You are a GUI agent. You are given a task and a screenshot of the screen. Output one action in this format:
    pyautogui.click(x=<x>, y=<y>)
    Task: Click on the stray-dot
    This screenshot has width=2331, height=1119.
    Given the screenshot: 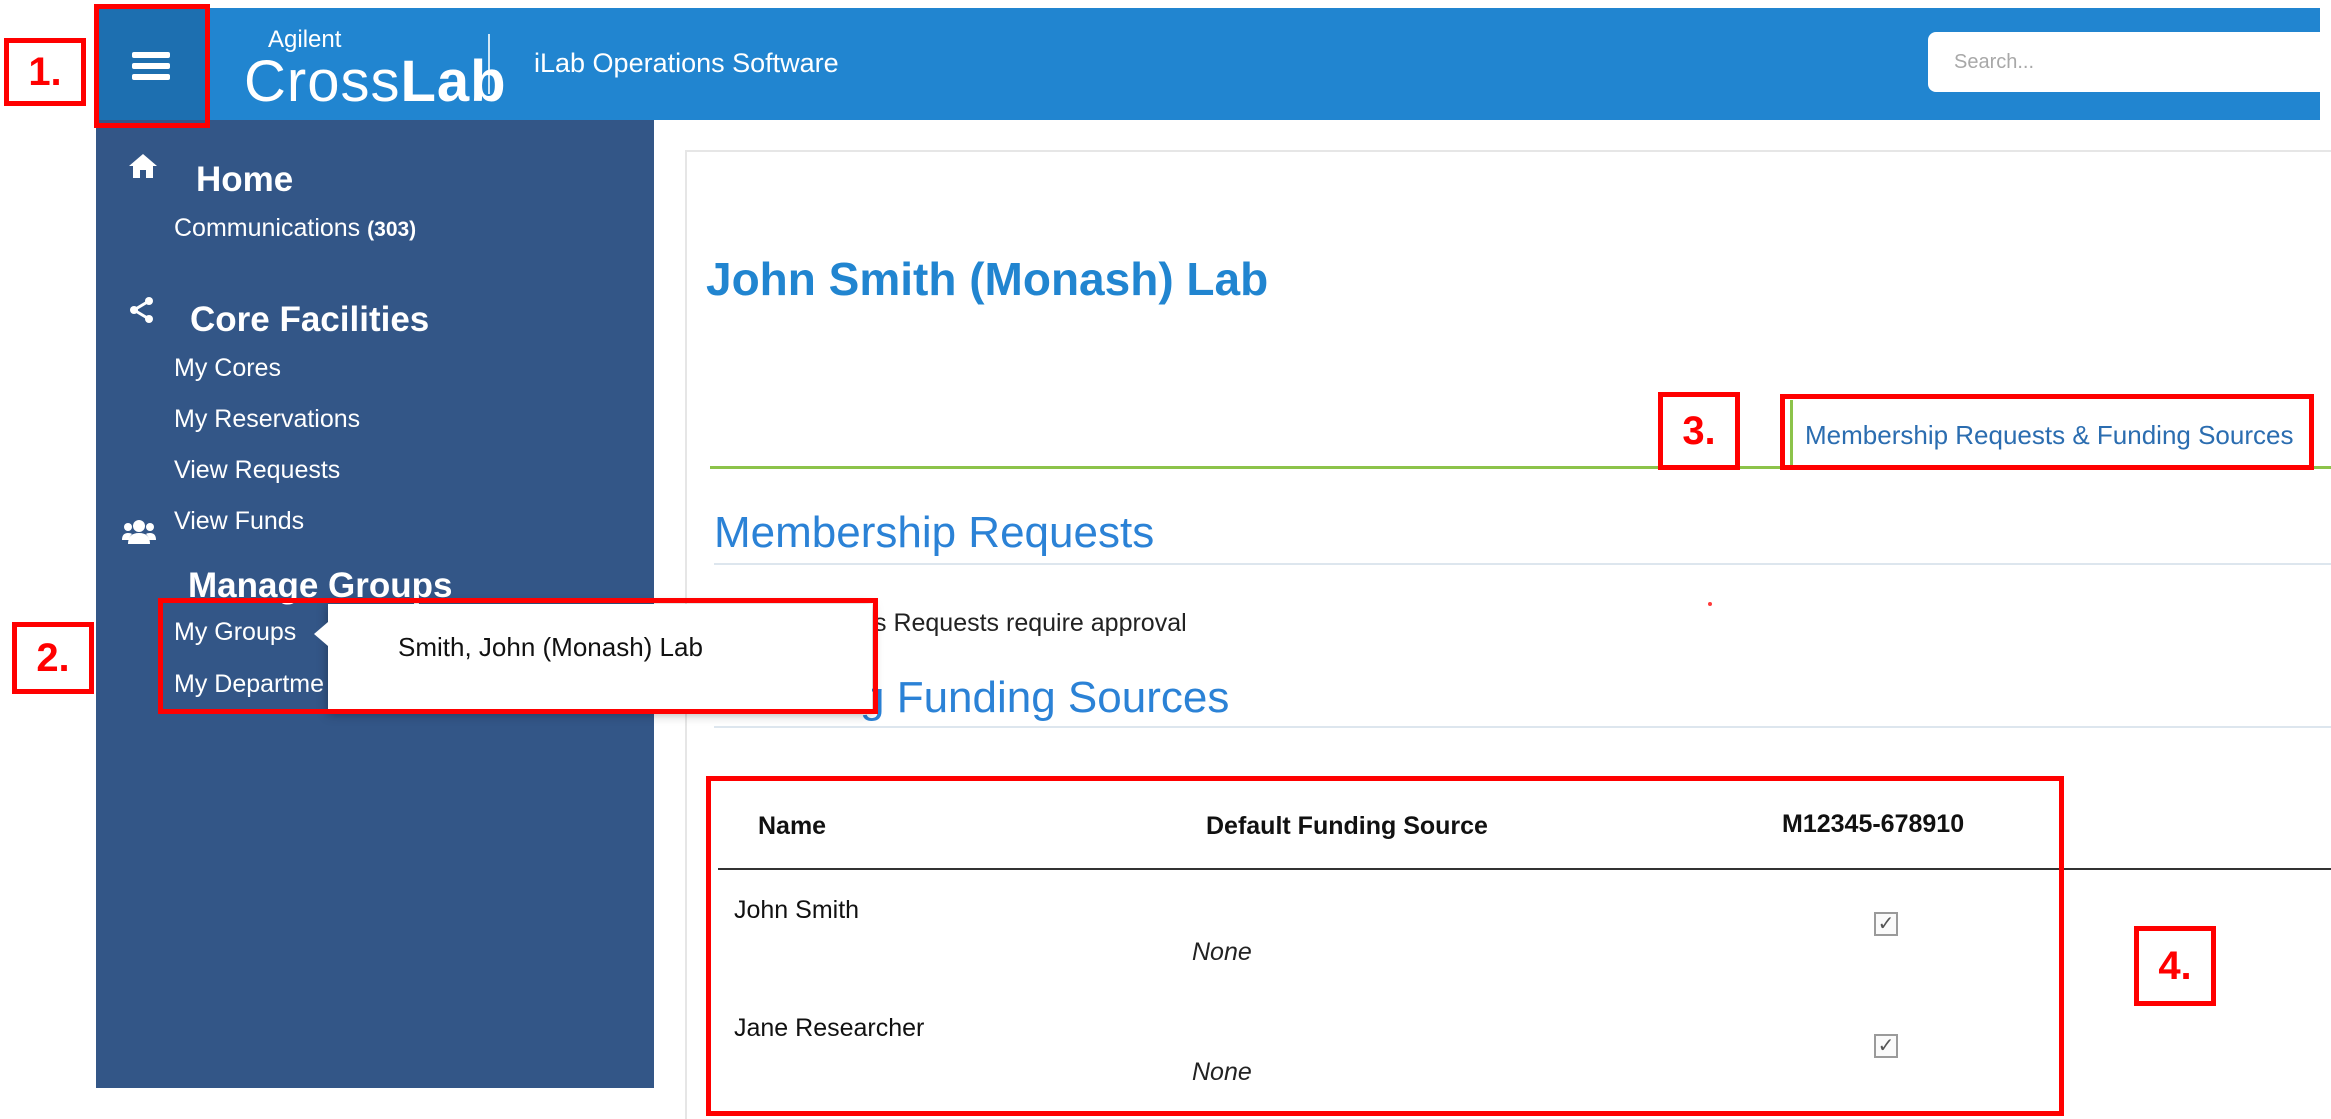 What is the action you would take?
    pyautogui.click(x=1710, y=604)
    